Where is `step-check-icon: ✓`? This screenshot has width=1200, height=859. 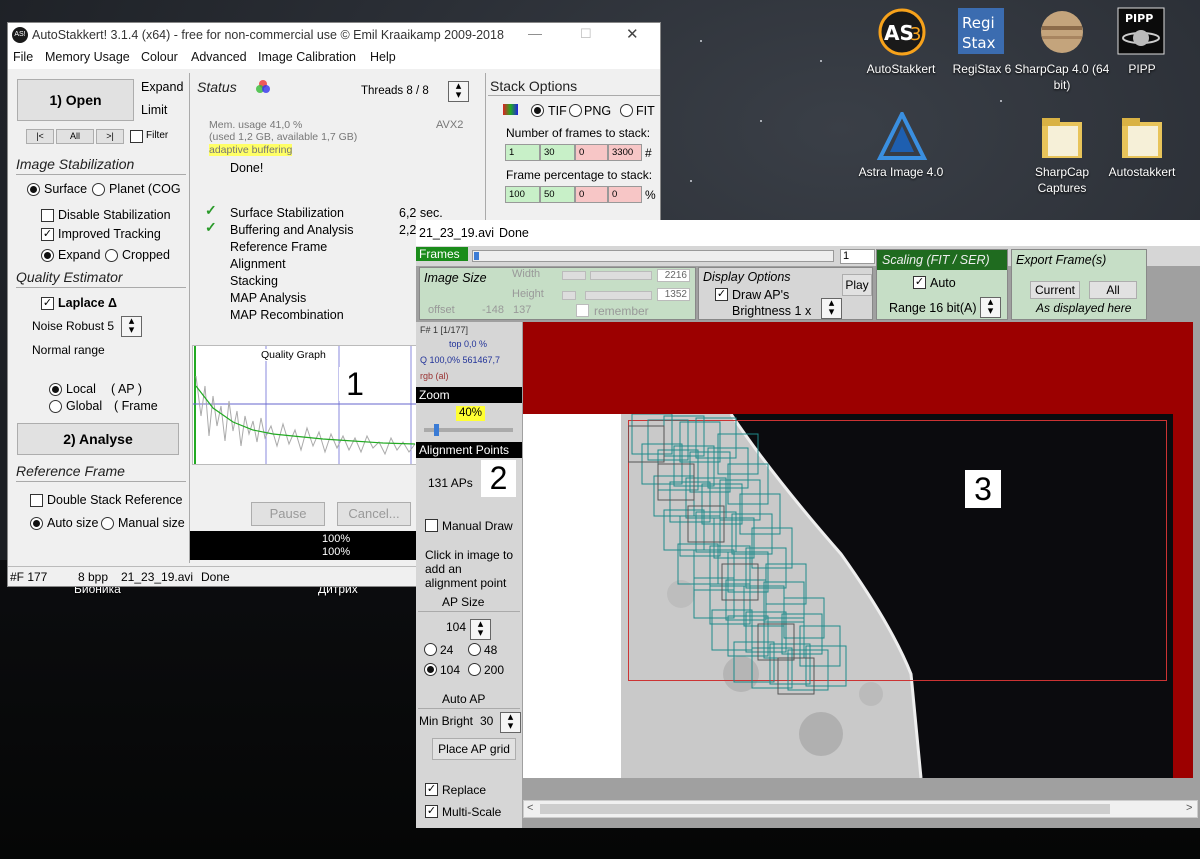
step-check-icon: ✓ is located at coordinates (211, 210).